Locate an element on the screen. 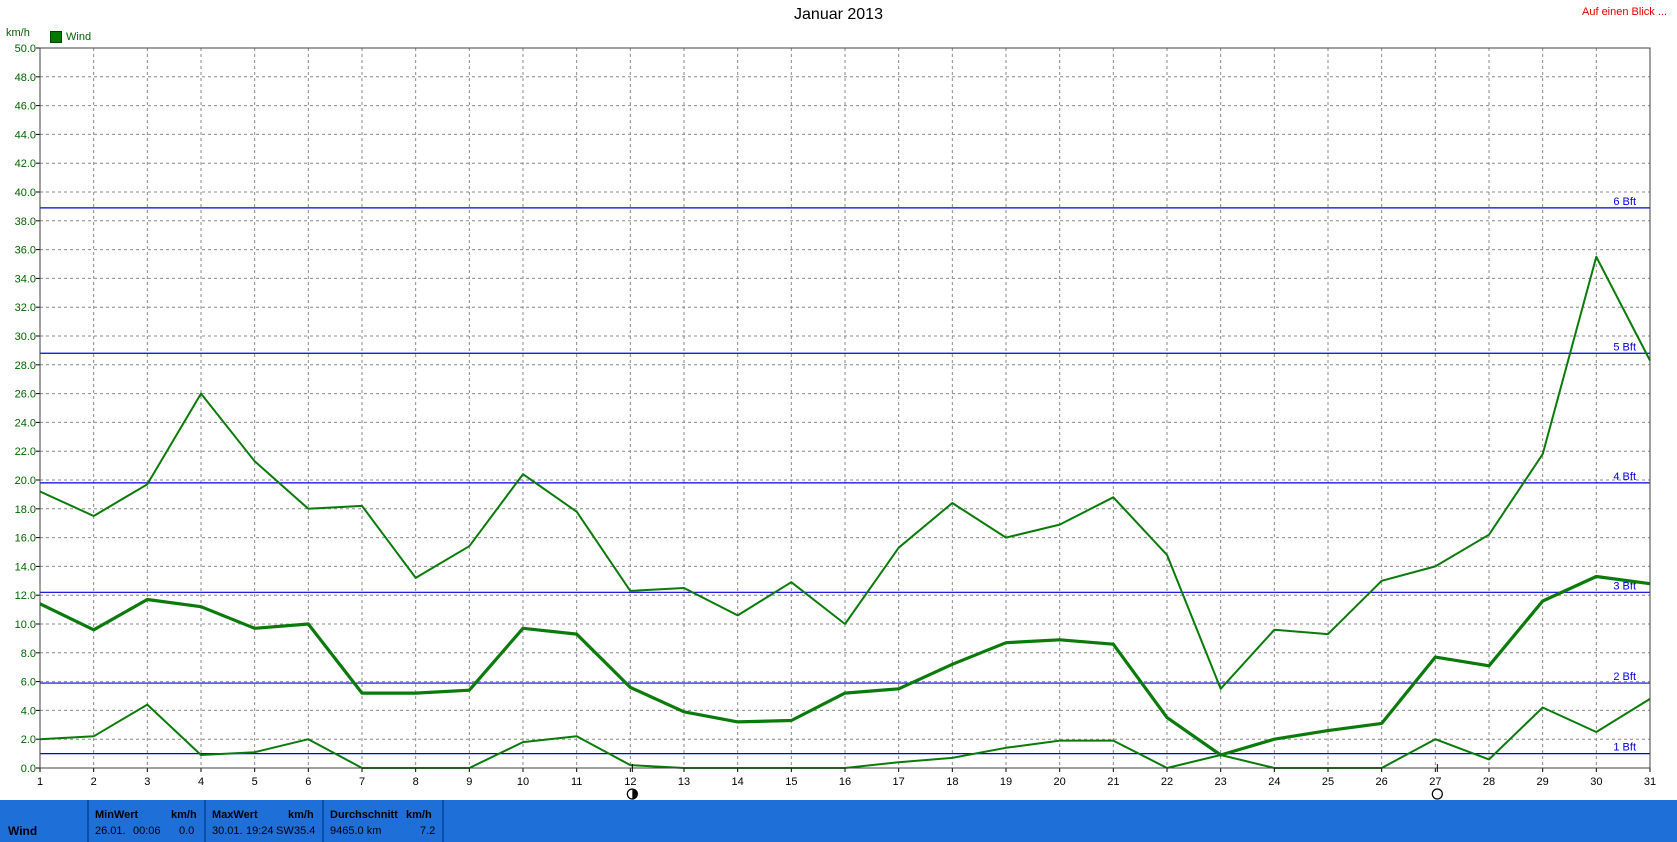 The image size is (1677, 842). y-tick-label: 16.0 is located at coordinates (25, 539).